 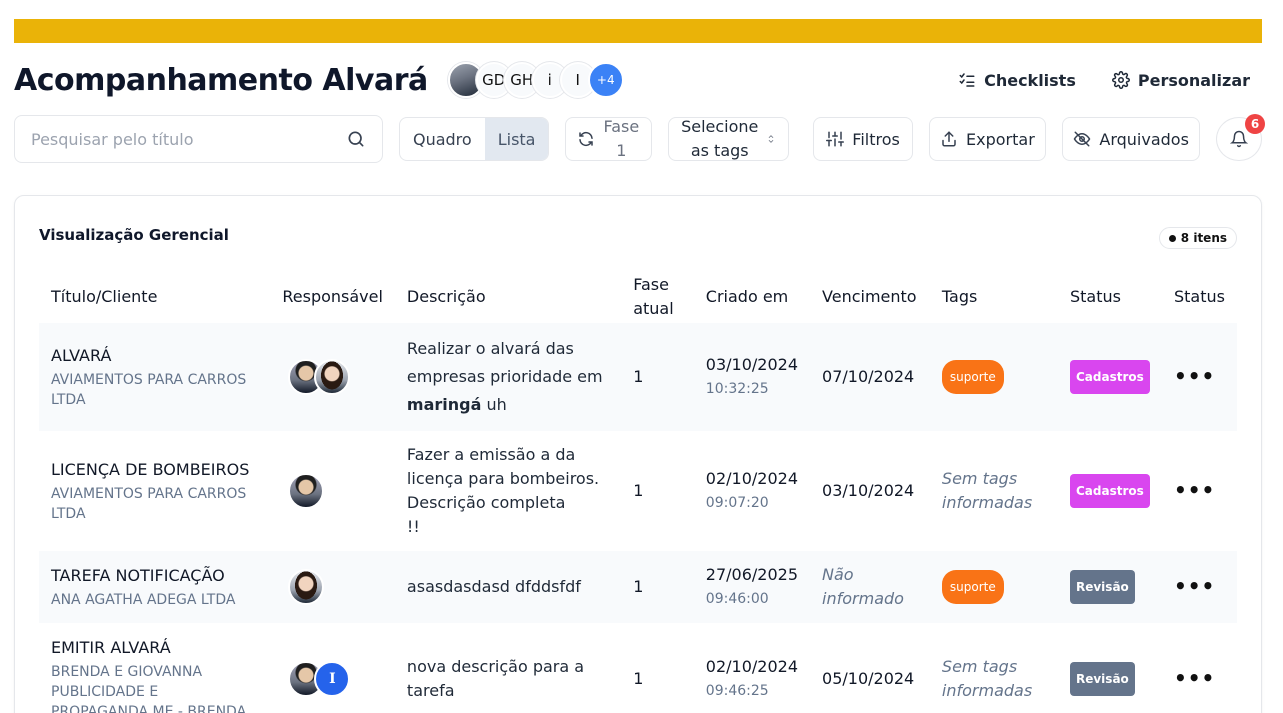 I want to click on card-title: Visualização Gerencial, so click(x=134, y=235).